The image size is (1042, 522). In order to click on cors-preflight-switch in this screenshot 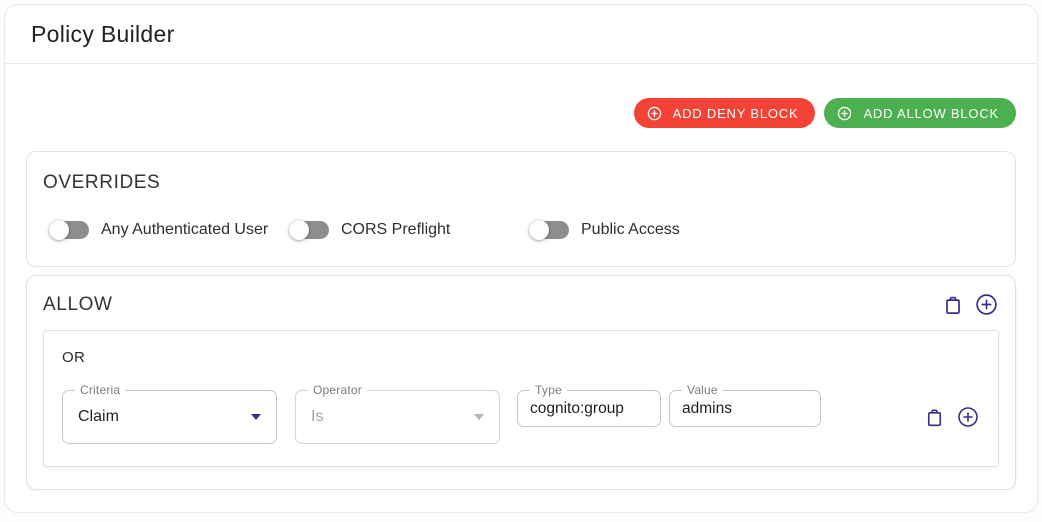, I will do `click(309, 230)`.